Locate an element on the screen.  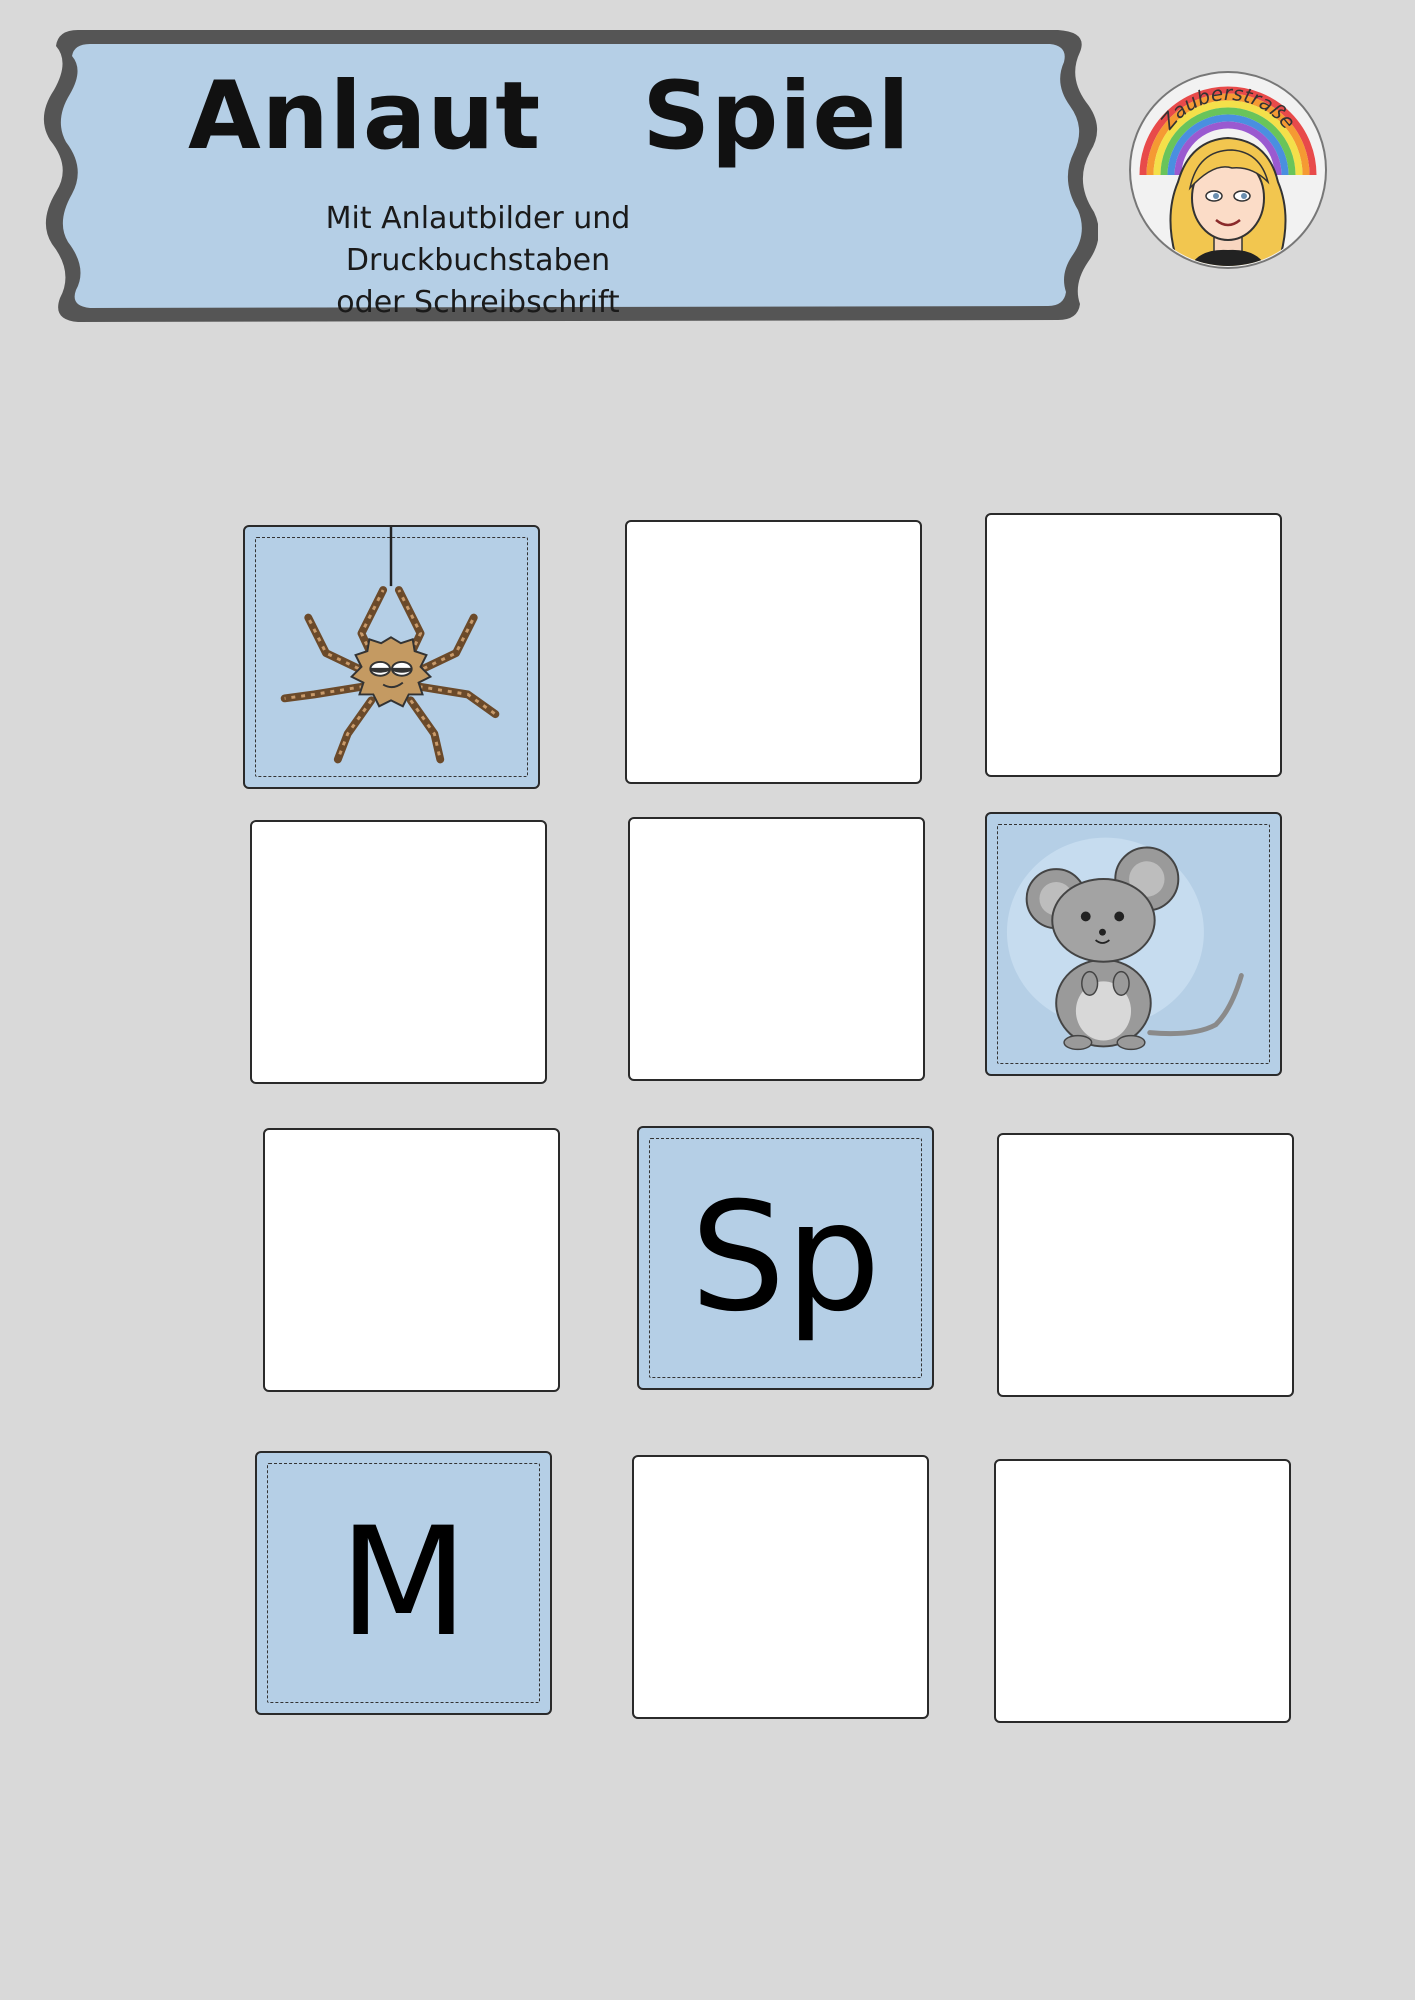
card-letter-text: Sp is located at coordinates (785, 1258).